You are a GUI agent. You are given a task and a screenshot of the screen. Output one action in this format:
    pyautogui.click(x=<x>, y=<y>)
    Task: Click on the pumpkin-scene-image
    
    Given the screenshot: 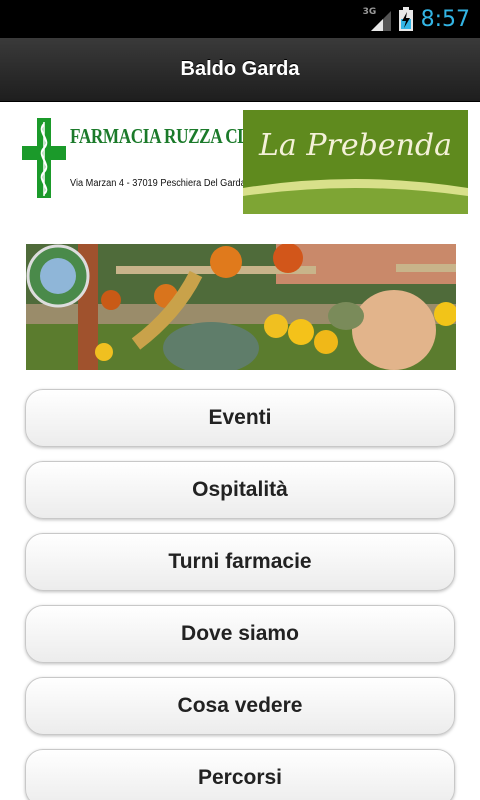 What is the action you would take?
    pyautogui.click(x=241, y=307)
    